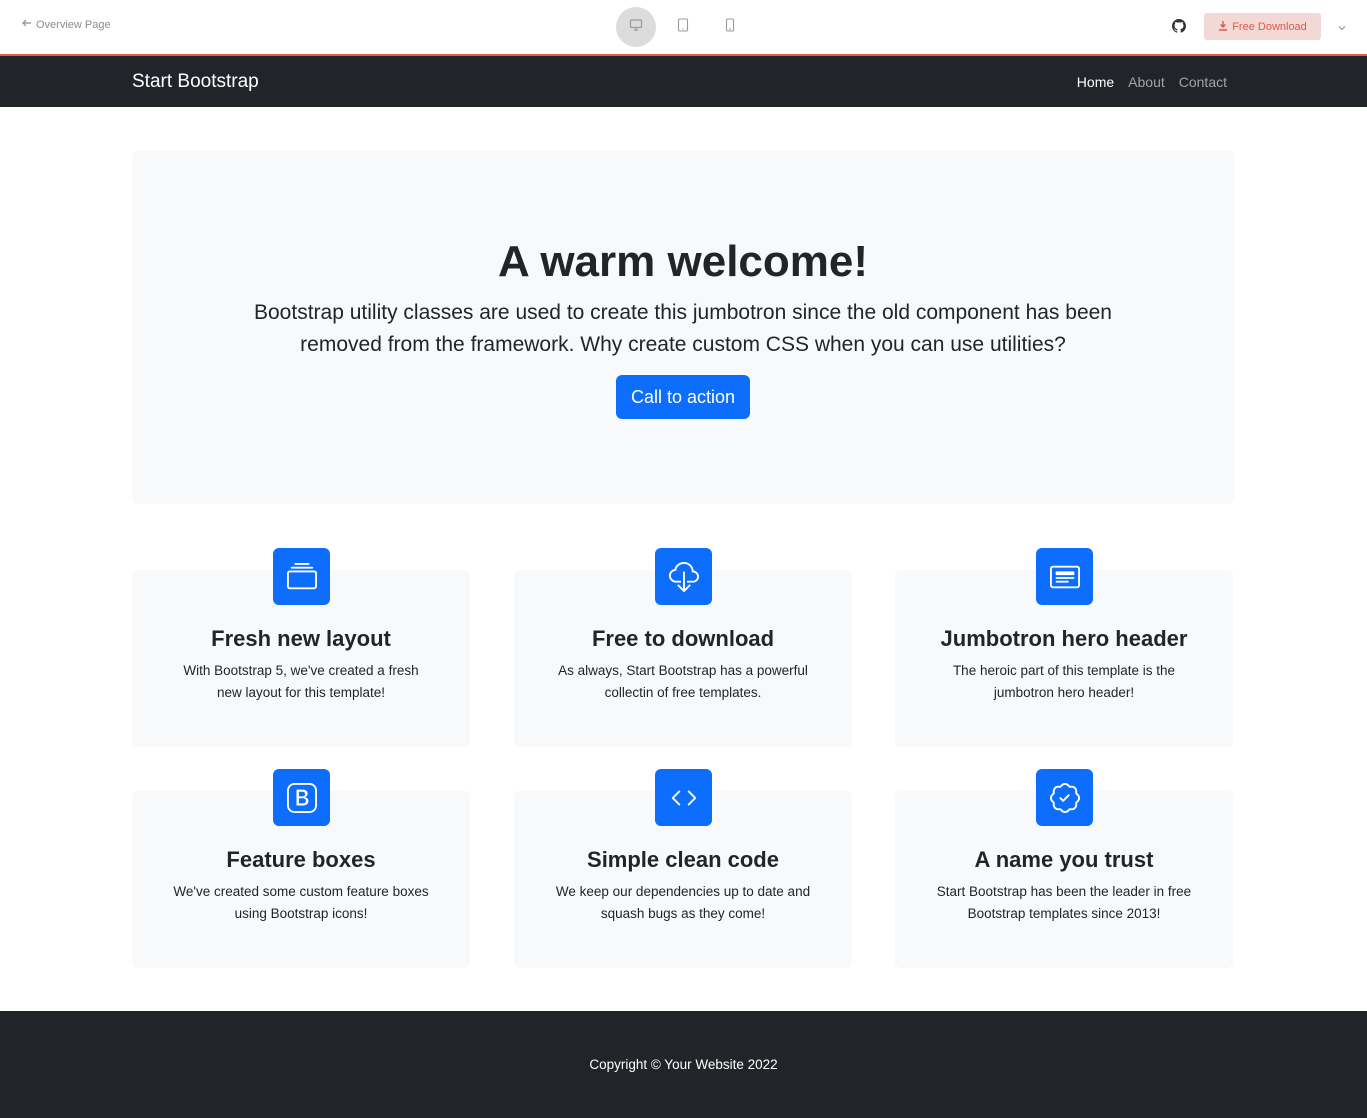 The width and height of the screenshot is (1367, 1118). I want to click on tablet-icon, so click(683, 27).